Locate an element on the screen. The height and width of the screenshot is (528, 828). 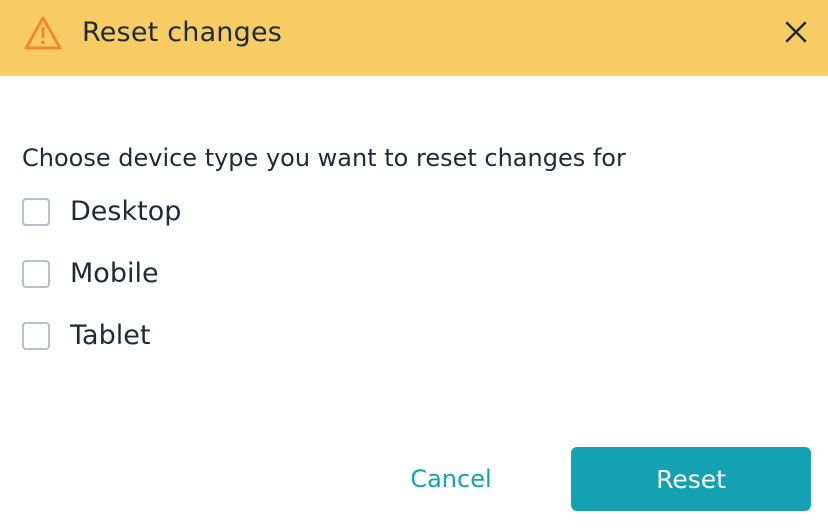
warning-triangle-icon is located at coordinates (43, 33).